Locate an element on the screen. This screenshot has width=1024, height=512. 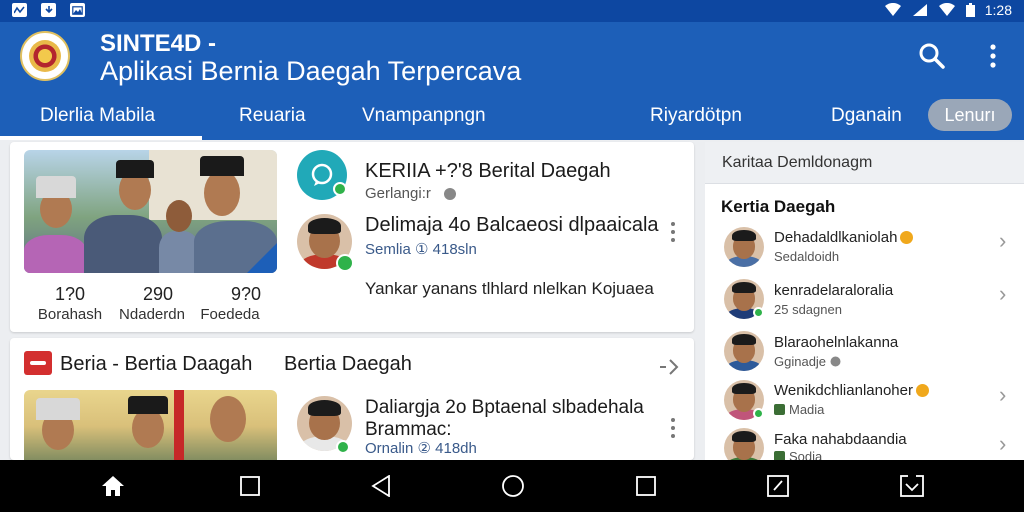
home-circle-button is located at coordinates (513, 486).